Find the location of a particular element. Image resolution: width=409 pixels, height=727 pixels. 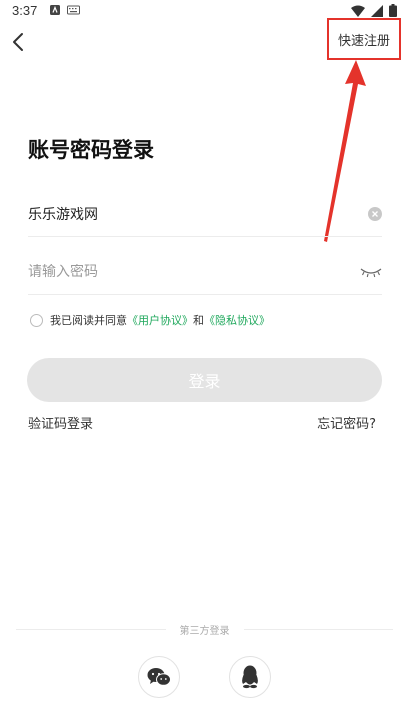

agreement-and: 和 is located at coordinates (198, 320).